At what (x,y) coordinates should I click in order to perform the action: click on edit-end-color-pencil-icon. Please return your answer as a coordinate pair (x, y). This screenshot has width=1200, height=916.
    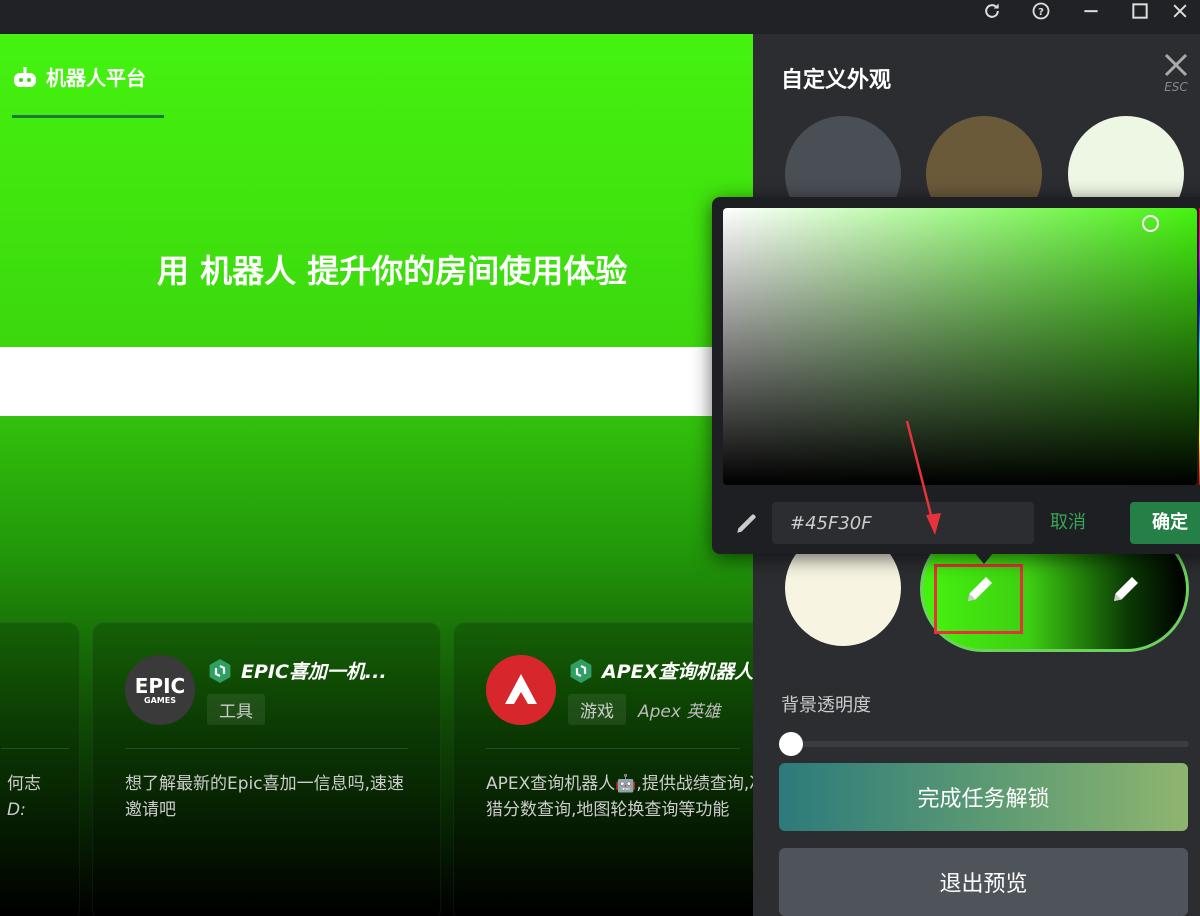
    Looking at the image, I should click on (1126, 589).